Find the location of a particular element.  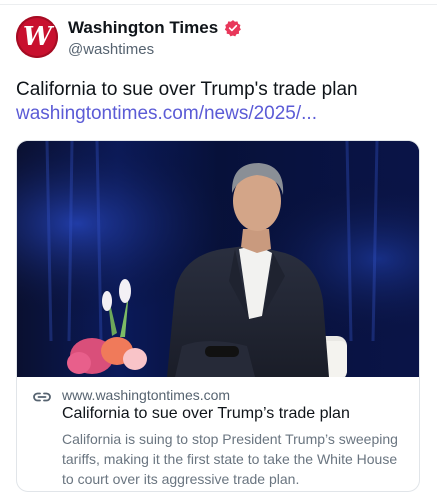

card-domain: www.washingtontimes.com is located at coordinates (146, 395).